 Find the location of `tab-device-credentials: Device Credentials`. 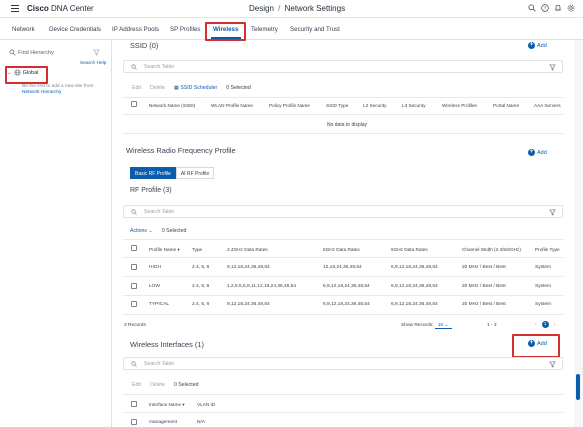

tab-device-credentials: Device Credentials is located at coordinates (75, 29).